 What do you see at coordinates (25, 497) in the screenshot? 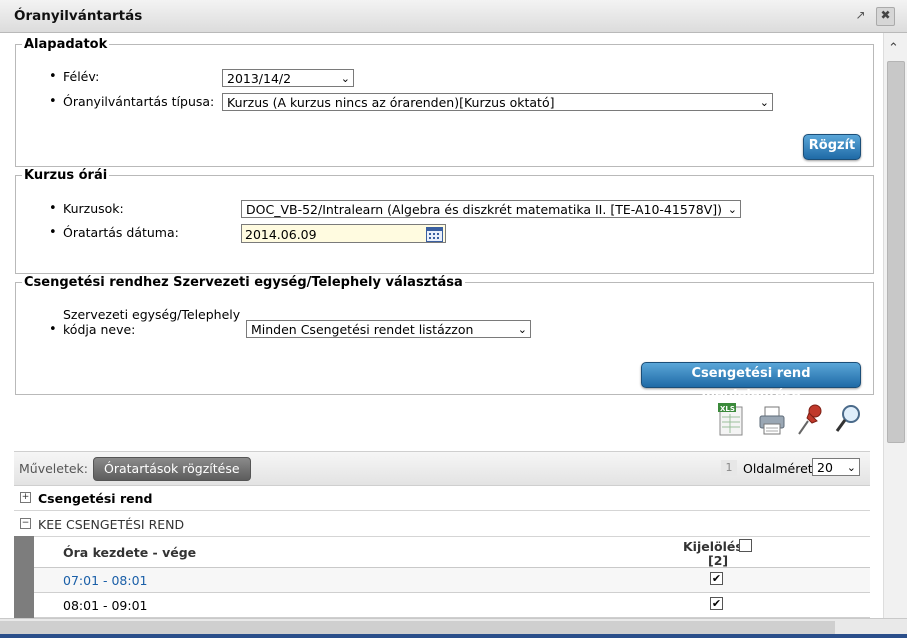
I see `expand-icon: +` at bounding box center [25, 497].